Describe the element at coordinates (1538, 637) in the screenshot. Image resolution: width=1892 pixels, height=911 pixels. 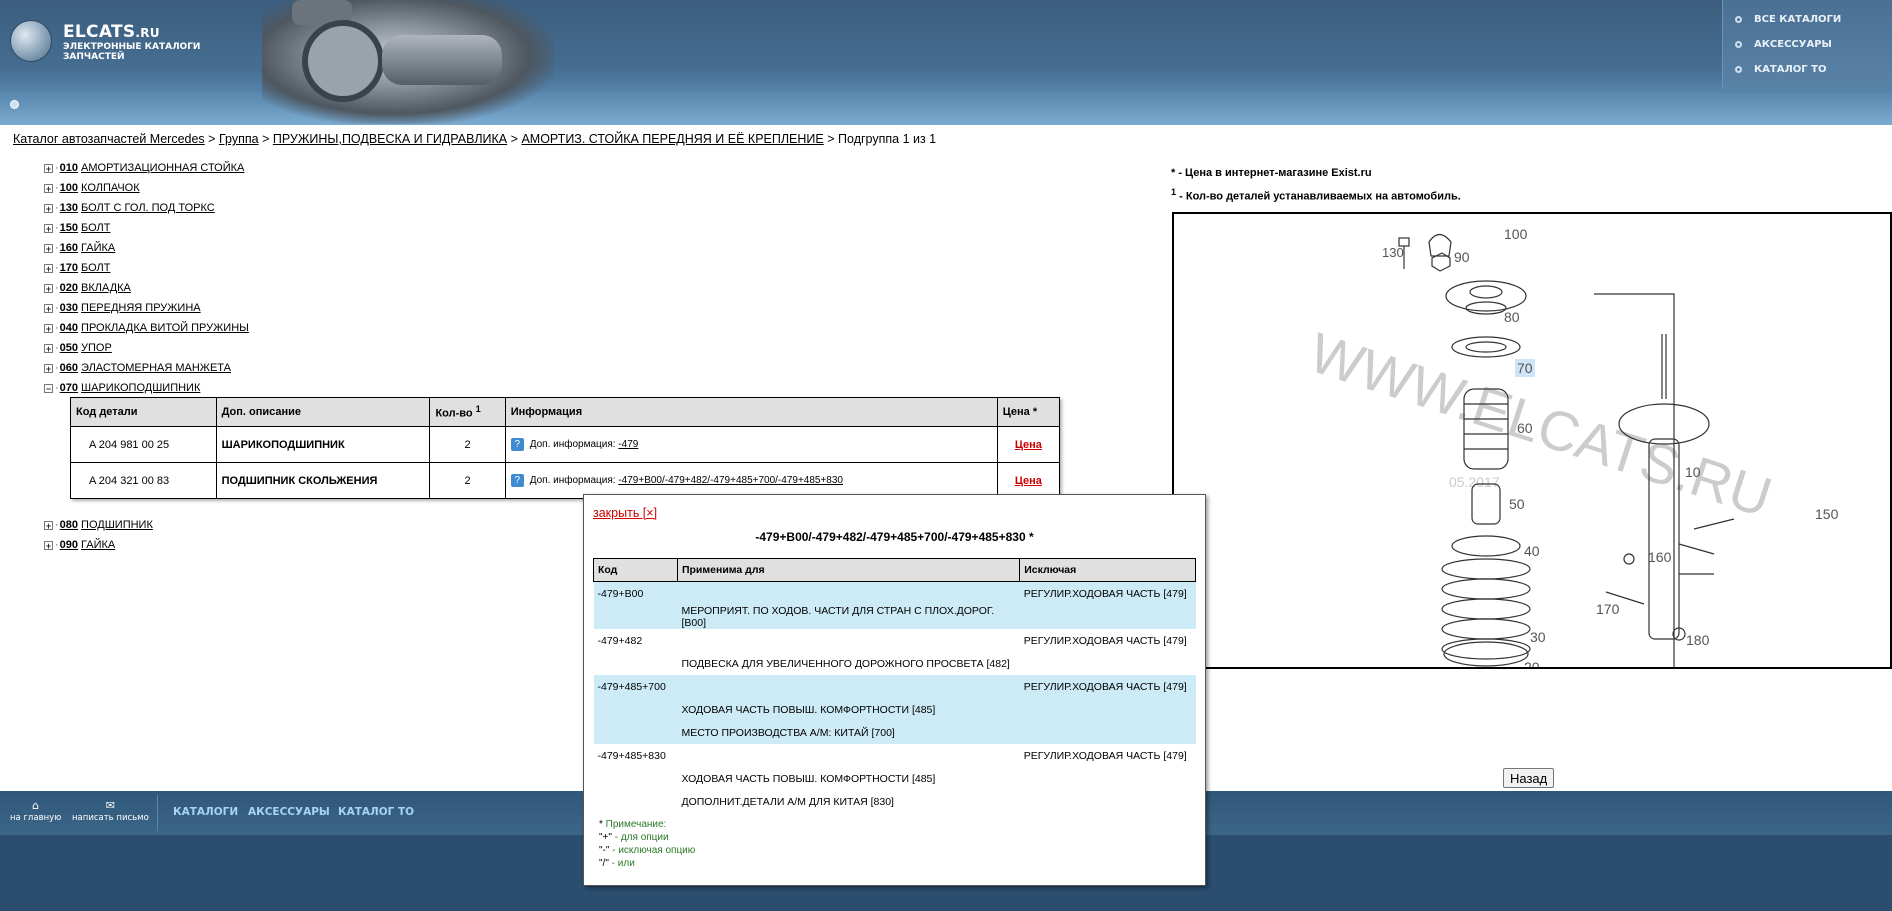
I see `callout-30: 30` at that location.